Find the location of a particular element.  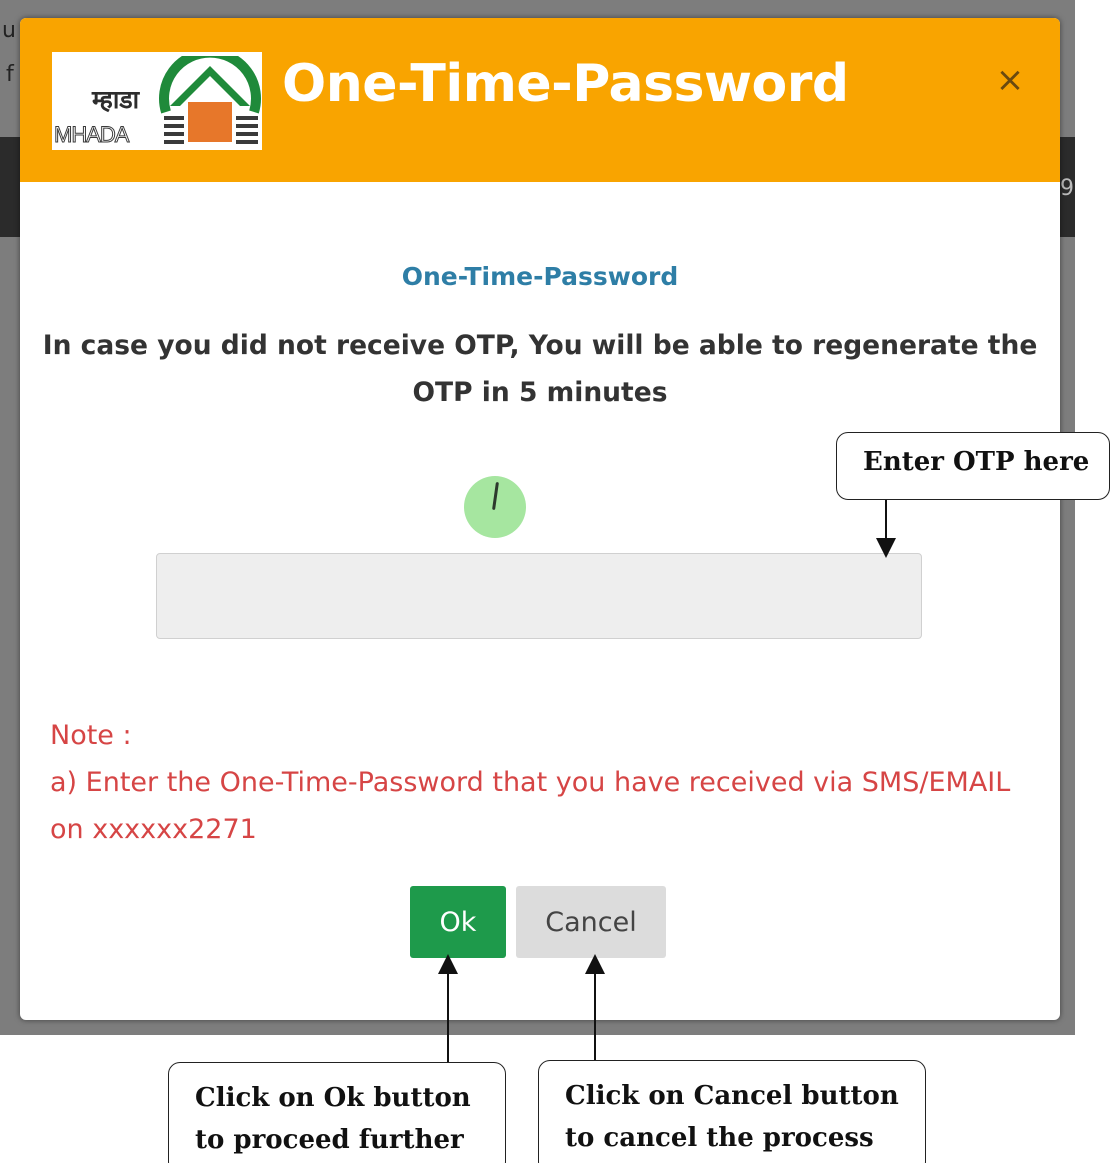

background-text-fragment: 9 is located at coordinates (1067, 188).